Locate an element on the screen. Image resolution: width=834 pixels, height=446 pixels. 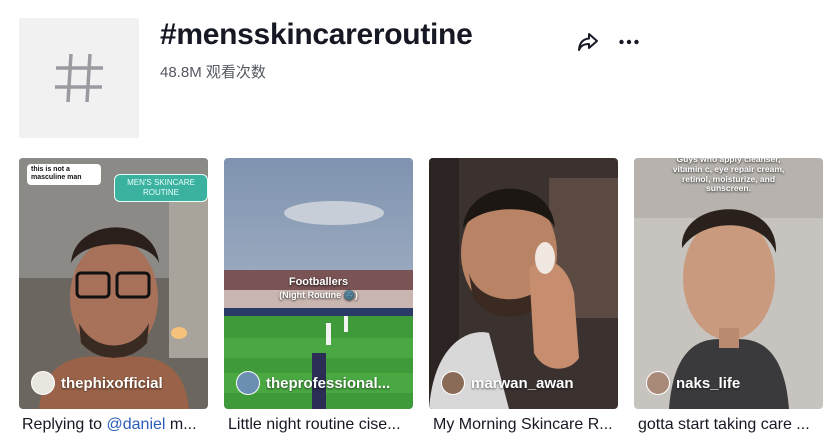
more-button is located at coordinates (629, 42).